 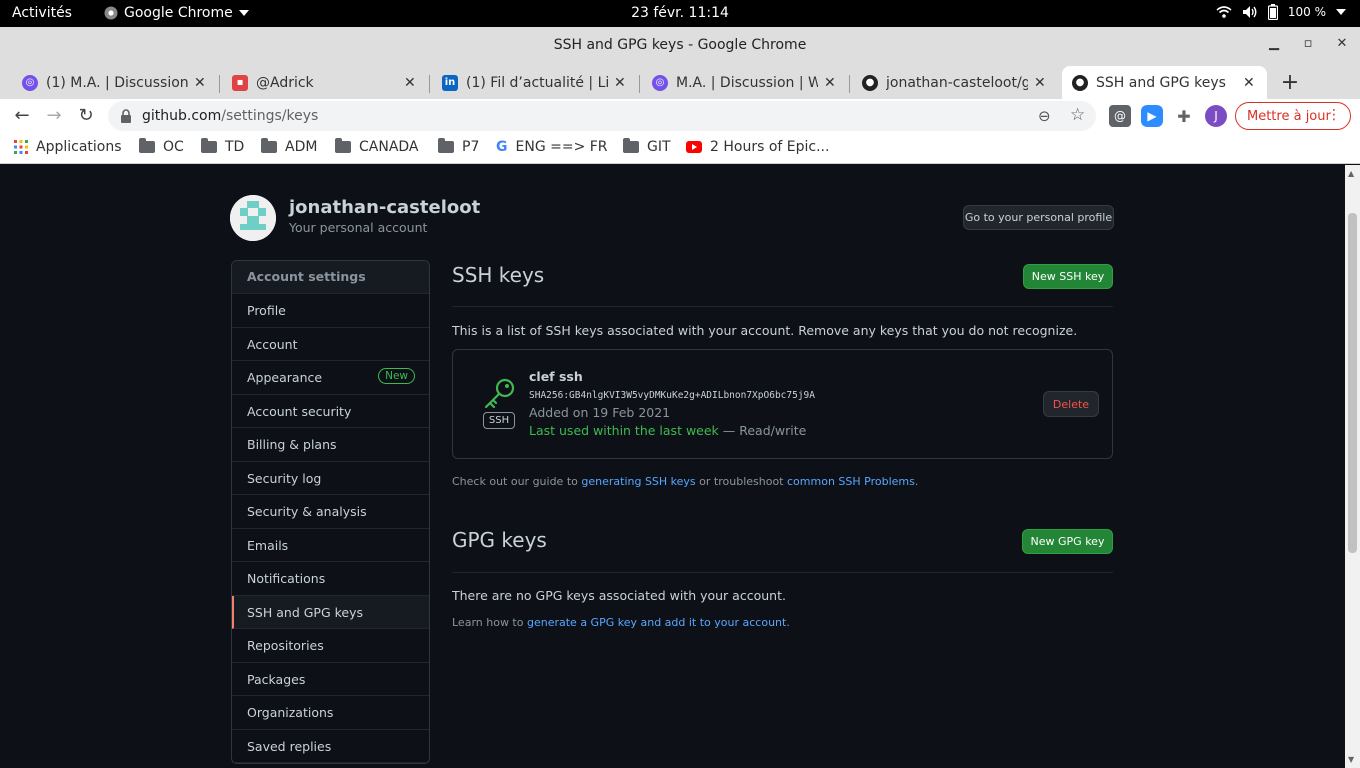 I want to click on new-gpg-key-button: New GPG key, so click(x=1067, y=541).